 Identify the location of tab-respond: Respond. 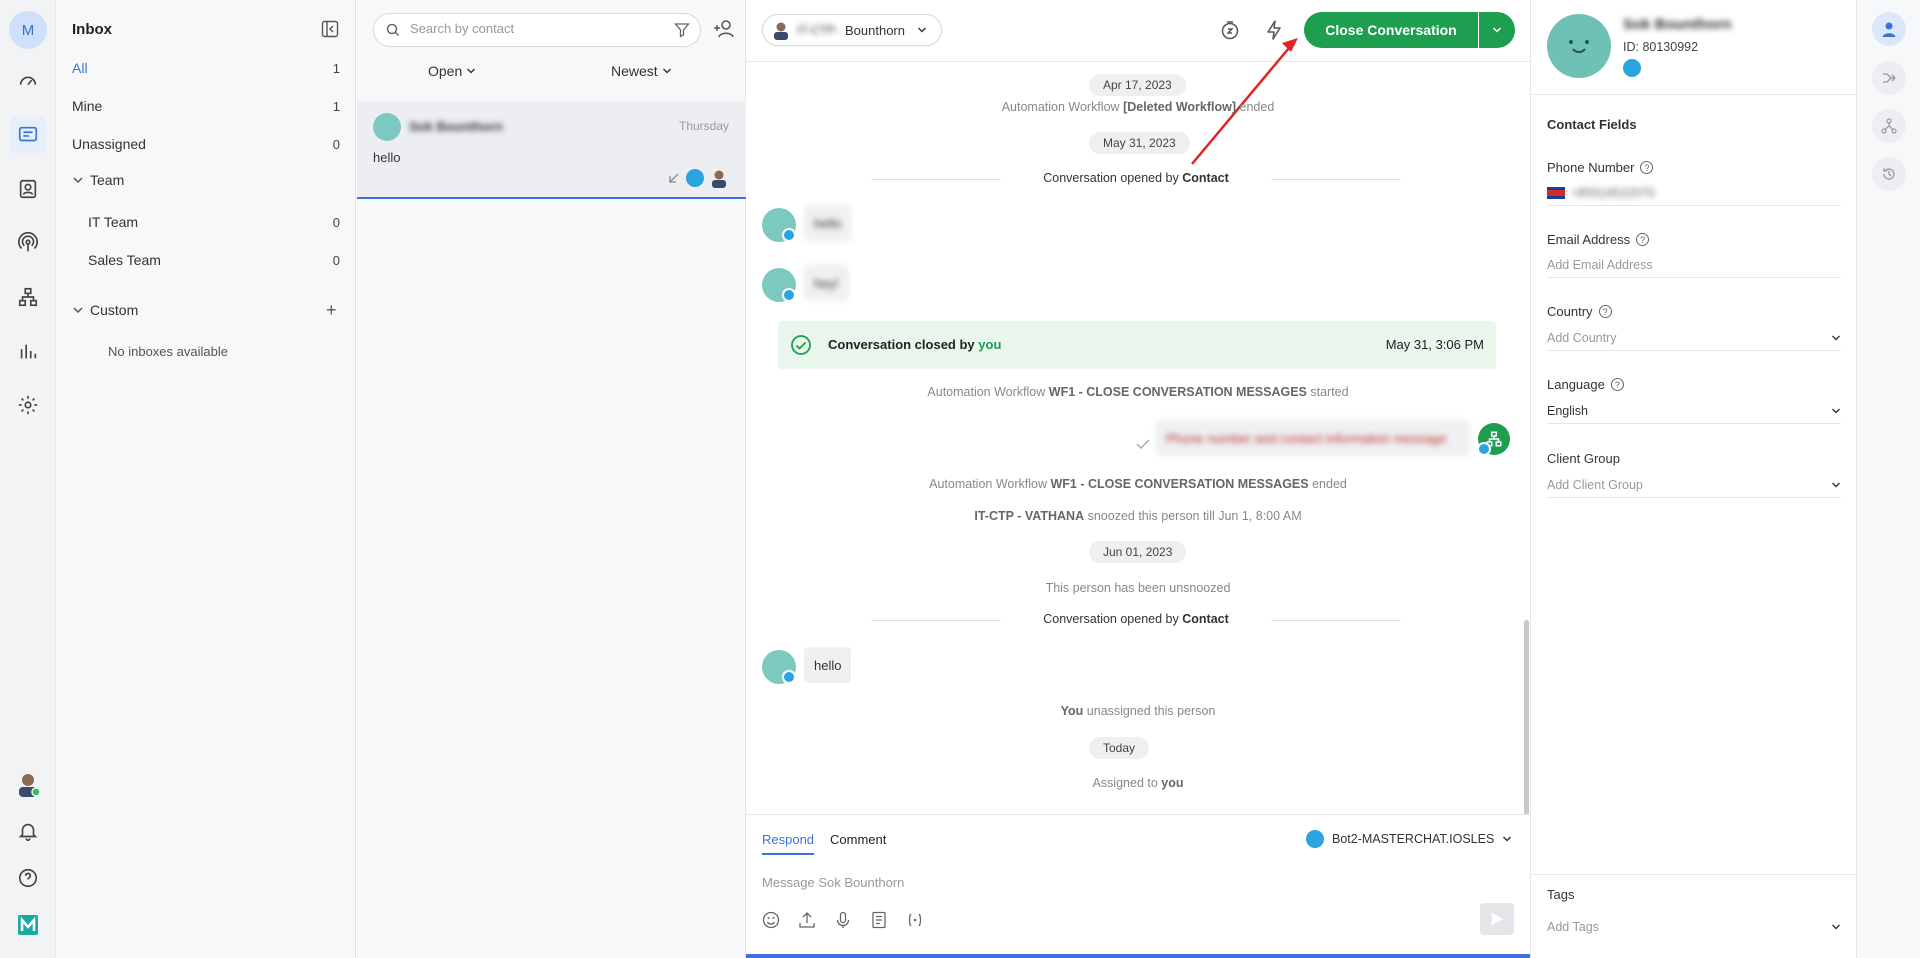
(788, 843).